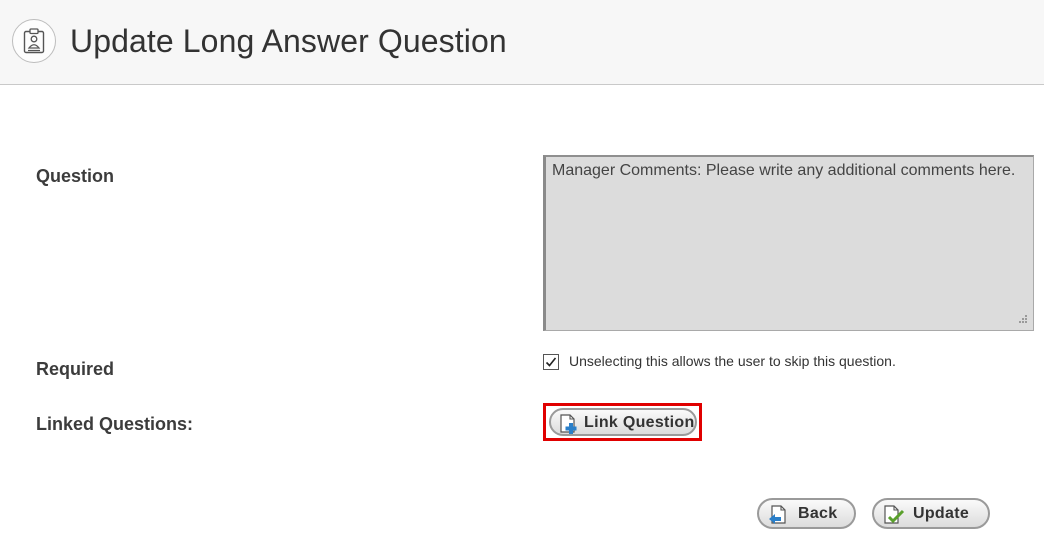 The image size is (1044, 543). I want to click on page-title: Update Long Answer Question, so click(288, 41).